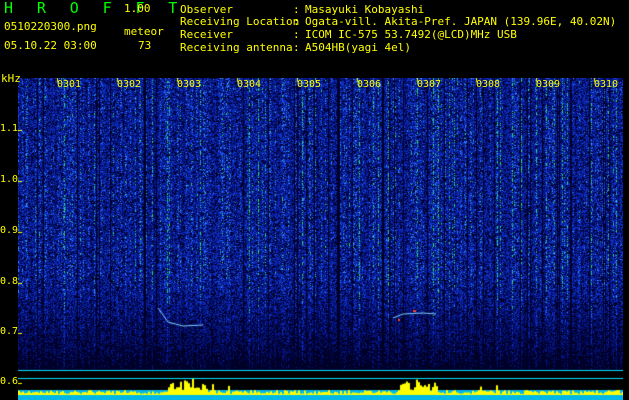 The width and height of the screenshot is (629, 400). Describe the element at coordinates (50, 45) in the screenshot. I see `capture-datetime: 05.10.22 03:00` at that location.